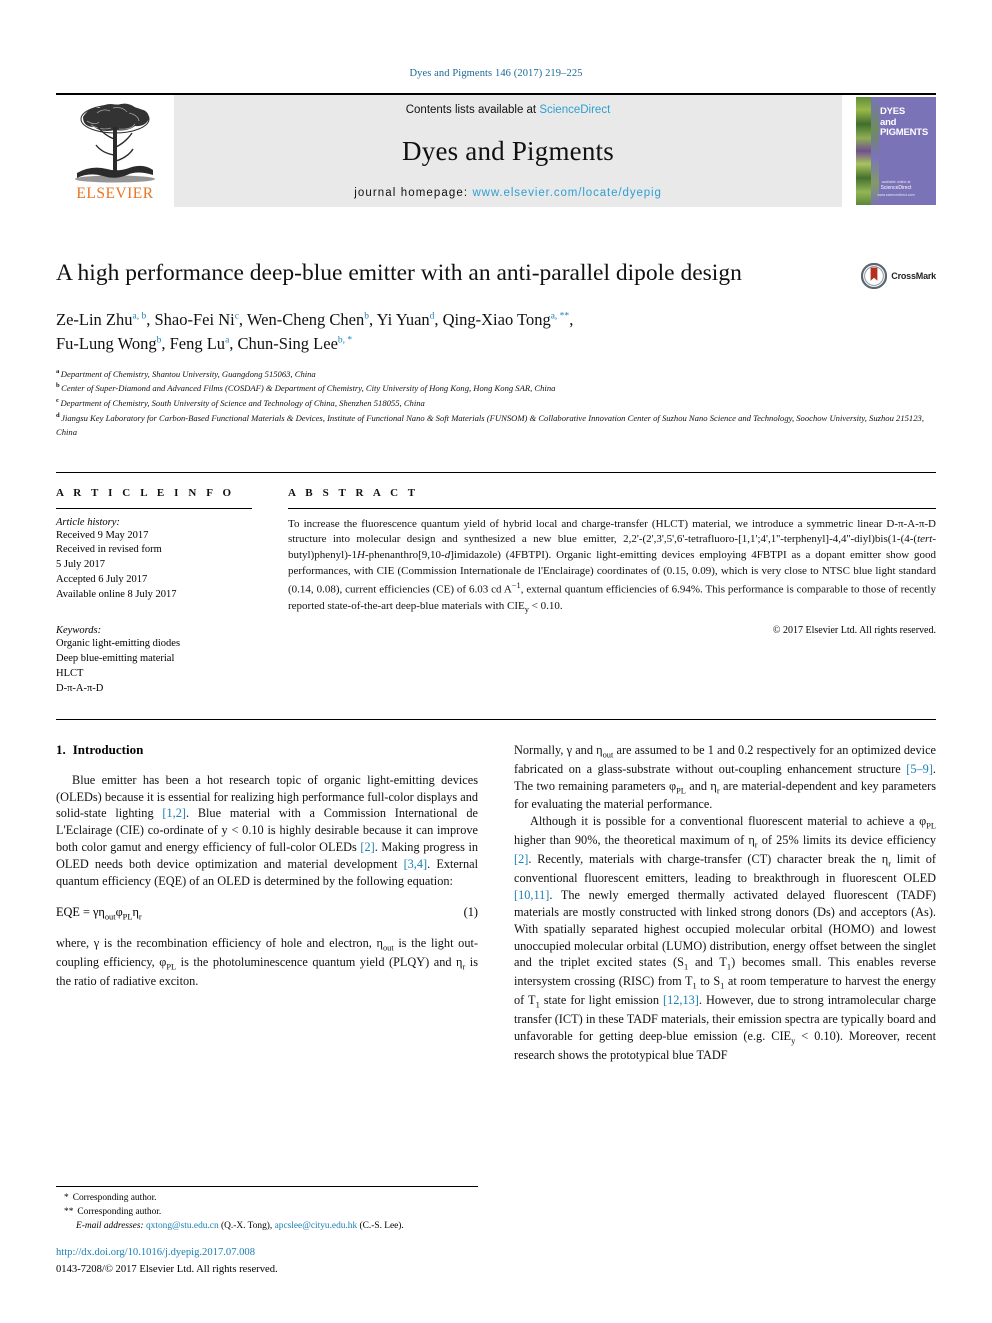 The image size is (992, 1323). I want to click on abstract-part: < 0.10., so click(545, 605).